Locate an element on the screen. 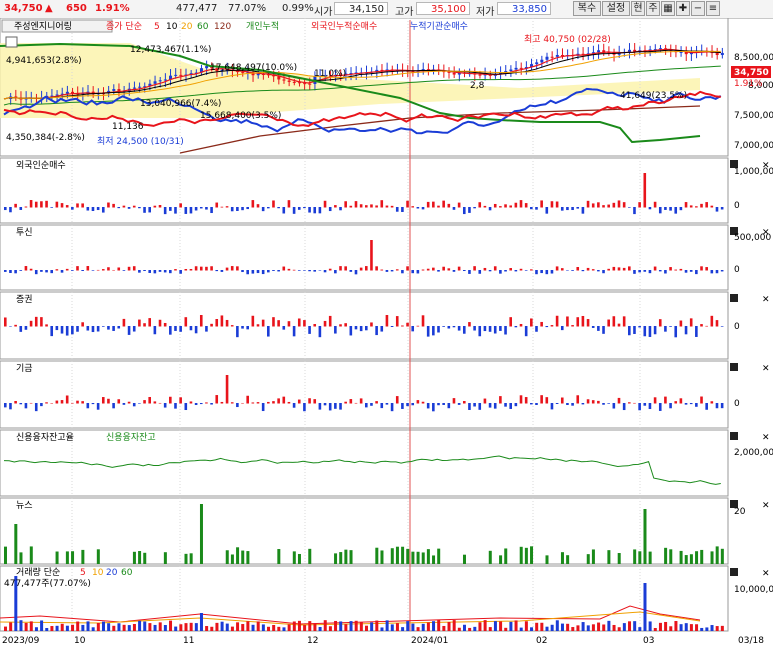  minus-icon: − is located at coordinates (698, 8).